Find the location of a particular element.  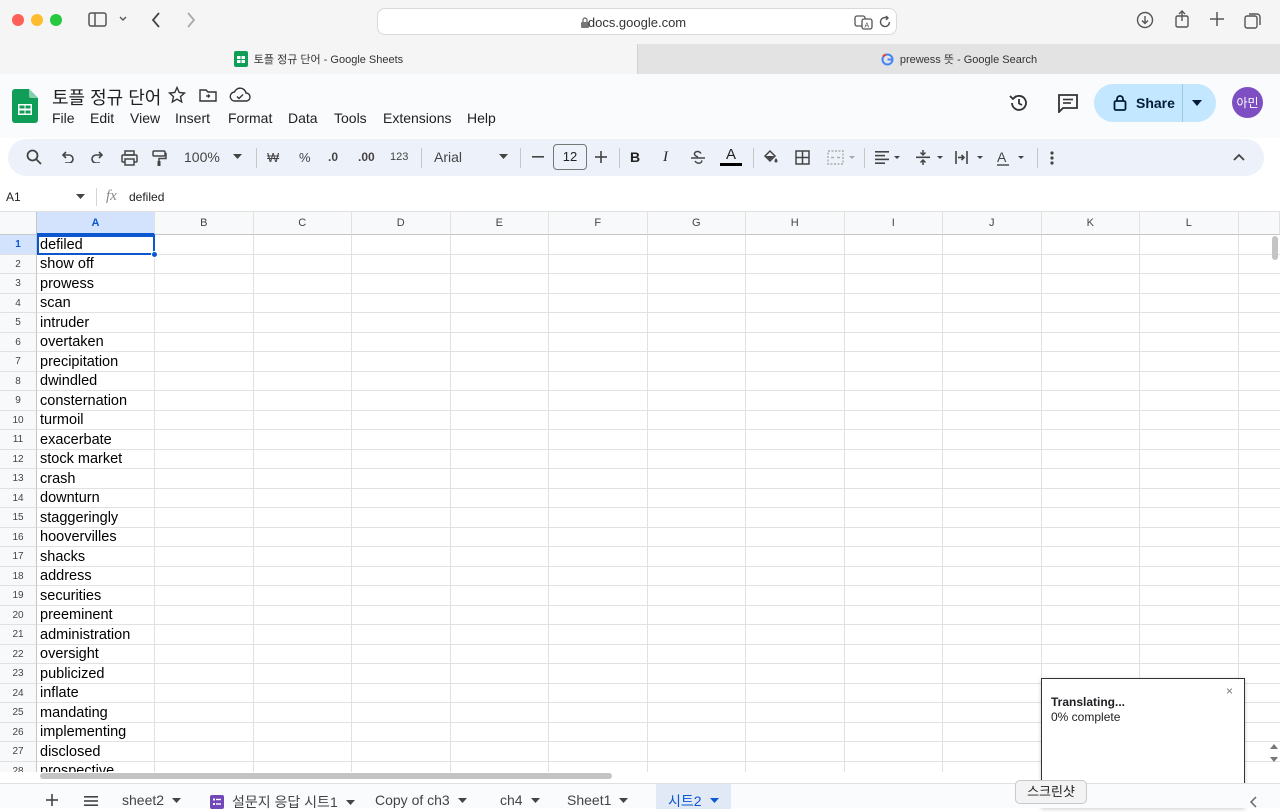

sheet-tab: Copy of ch3 is located at coordinates (421, 800).